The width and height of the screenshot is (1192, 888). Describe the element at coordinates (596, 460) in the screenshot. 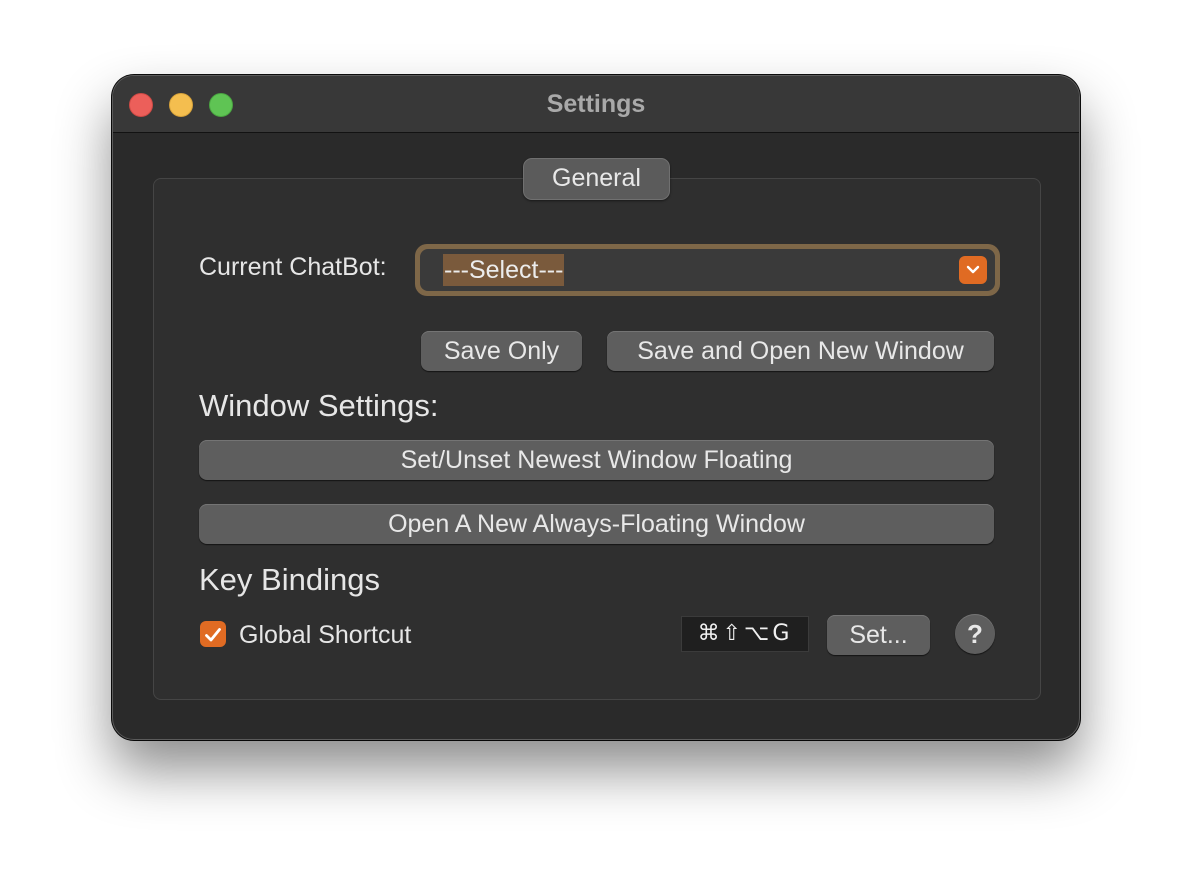

I see `toggle-window-floating-button: Set/Unset Newest Window Floating` at that location.